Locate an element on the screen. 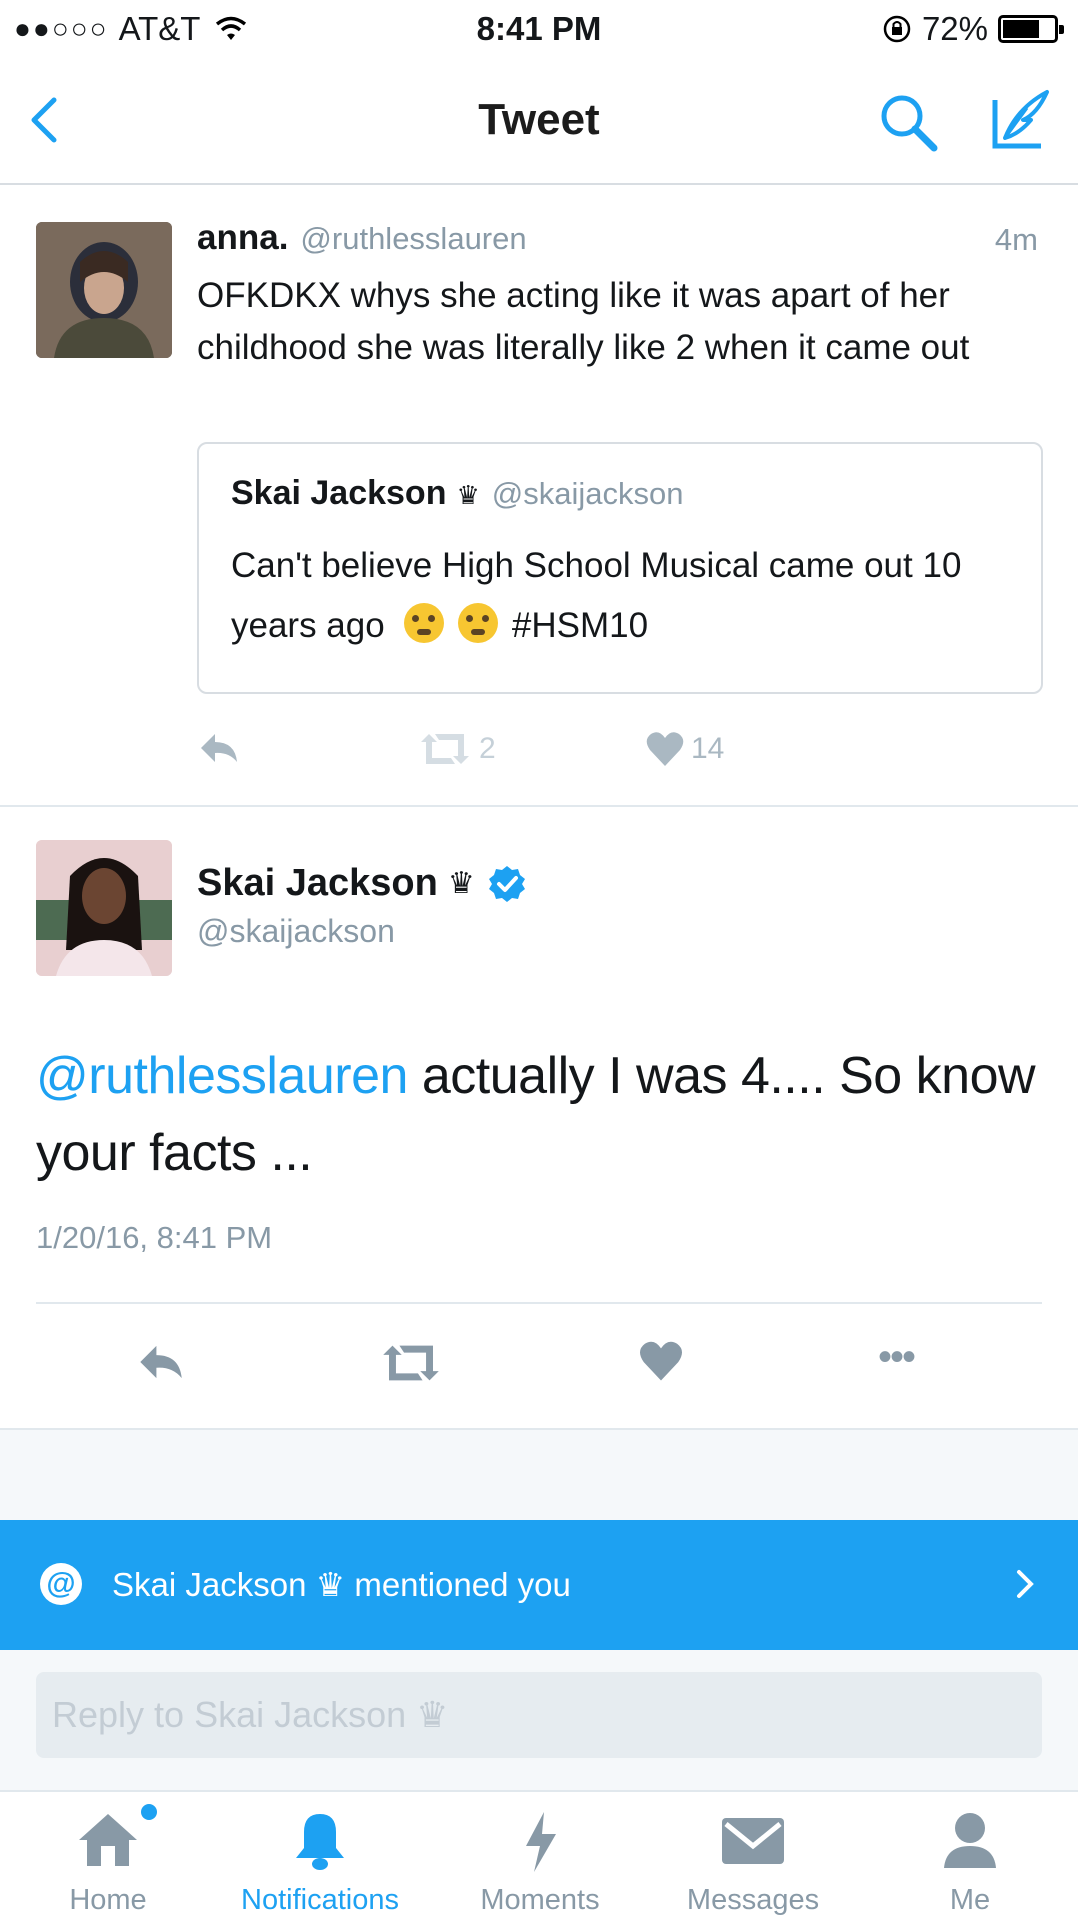 Image resolution: width=1078 pixels, height=1920 pixels. quoted-author-name: Skai Jackson is located at coordinates (339, 493).